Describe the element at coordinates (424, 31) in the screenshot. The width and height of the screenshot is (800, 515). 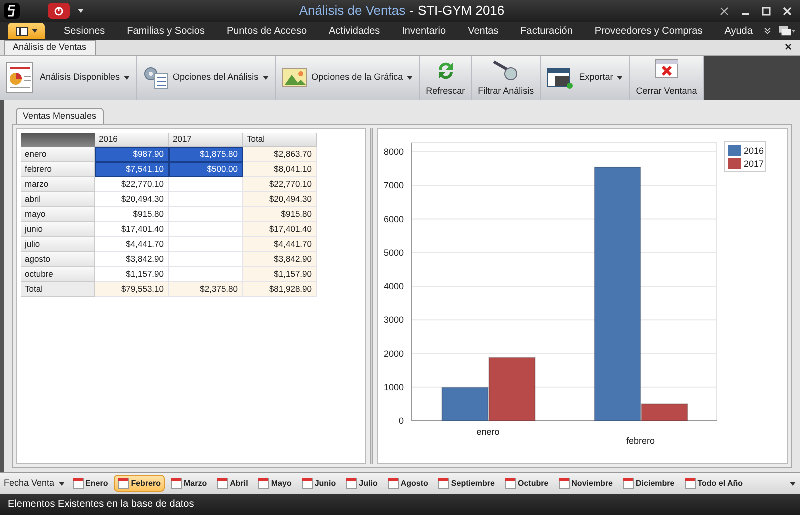
I see `menu-item: Inventario` at that location.